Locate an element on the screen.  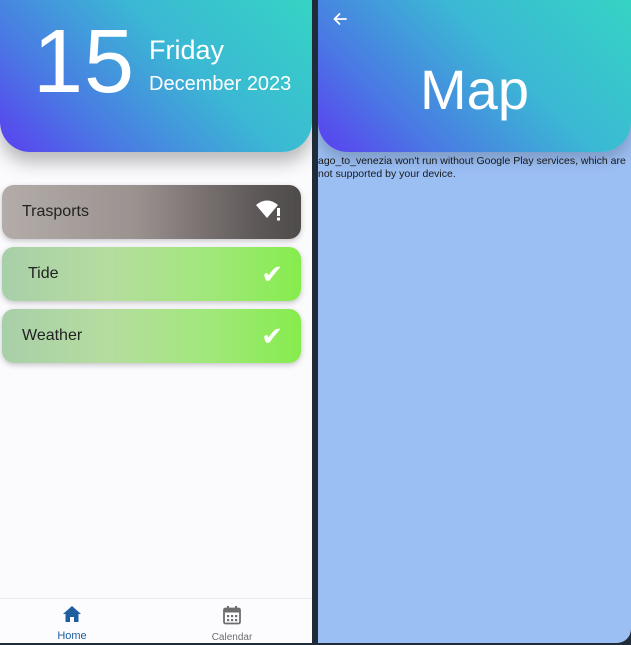
tide-card: Tide ✔ is located at coordinates (151, 274).